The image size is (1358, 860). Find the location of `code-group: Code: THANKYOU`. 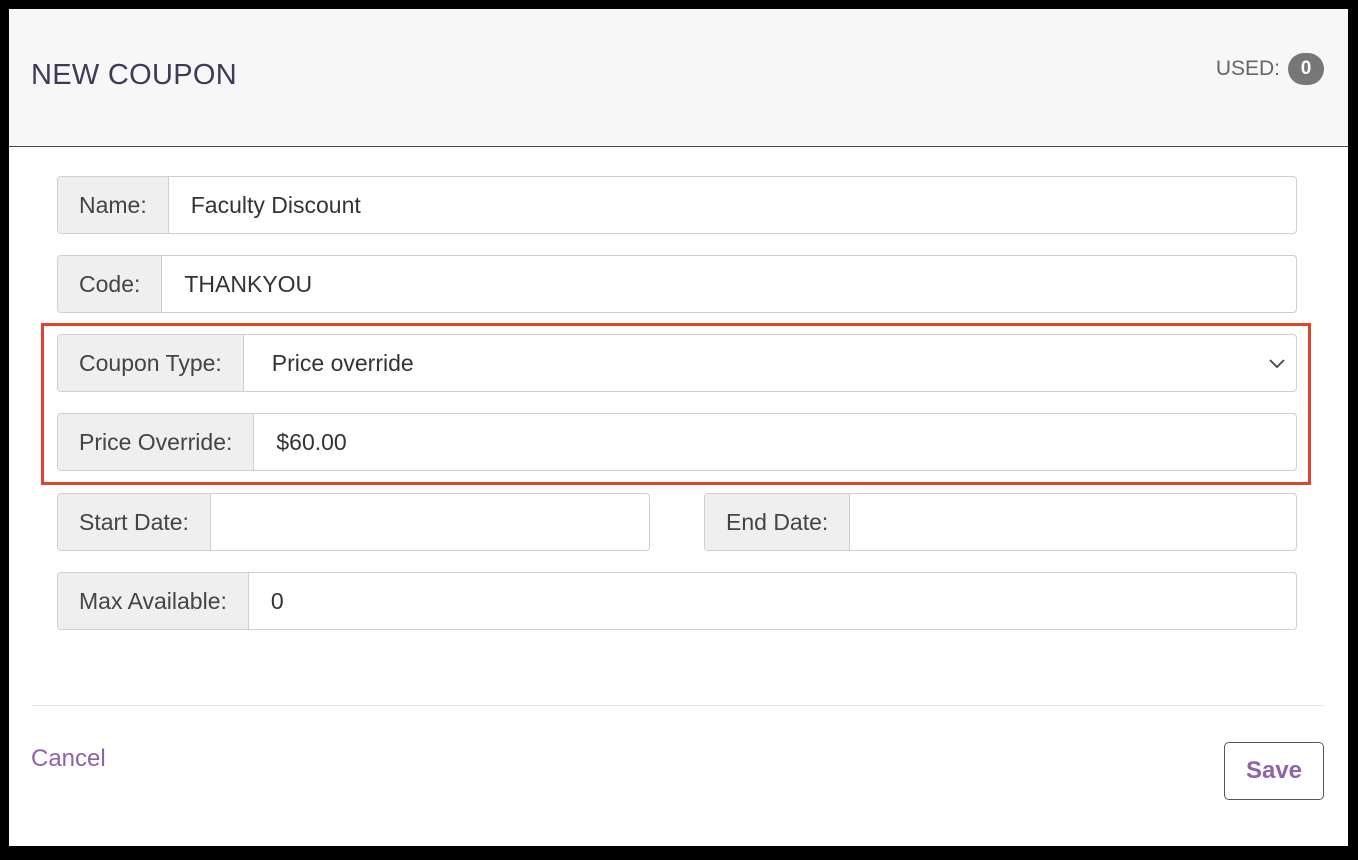

code-group: Code: THANKYOU is located at coordinates (677, 284).